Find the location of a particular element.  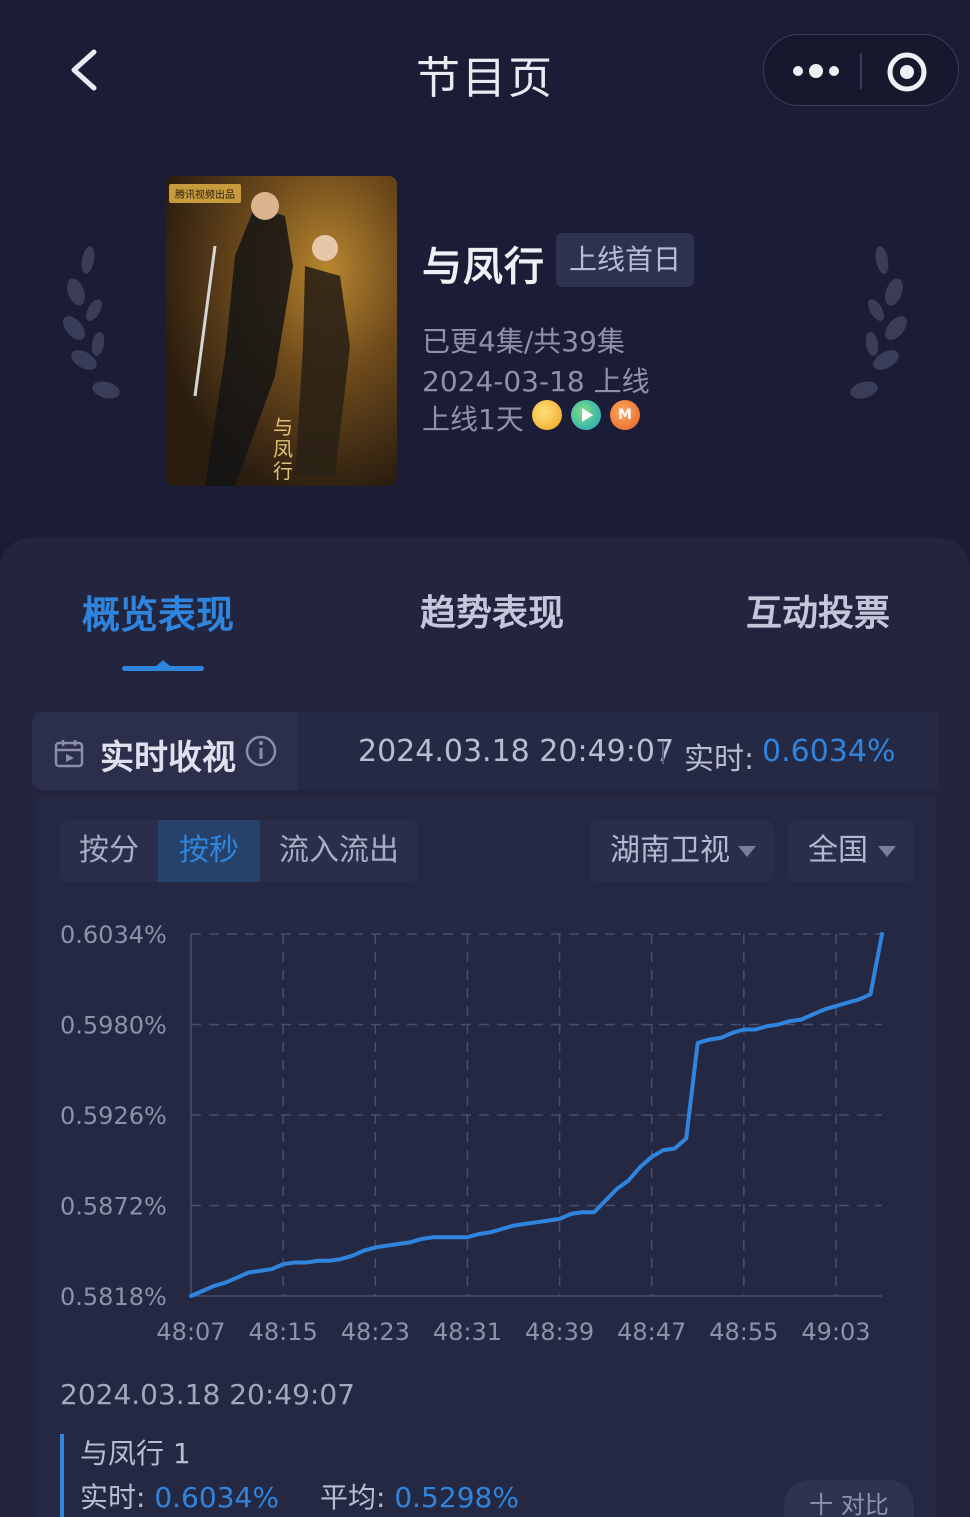

mango-tv-icon is located at coordinates (547, 415).